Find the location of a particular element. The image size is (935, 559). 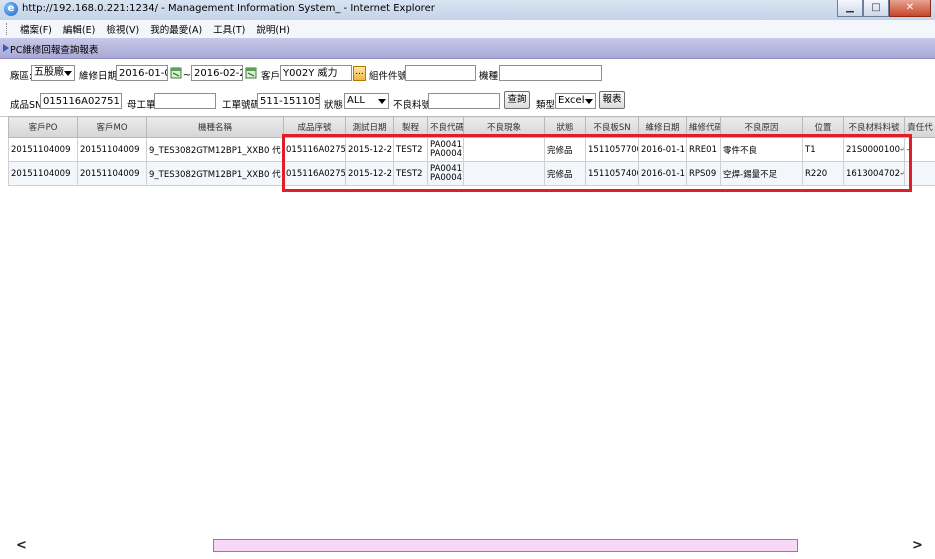

query-button: 查詢 is located at coordinates (517, 100).